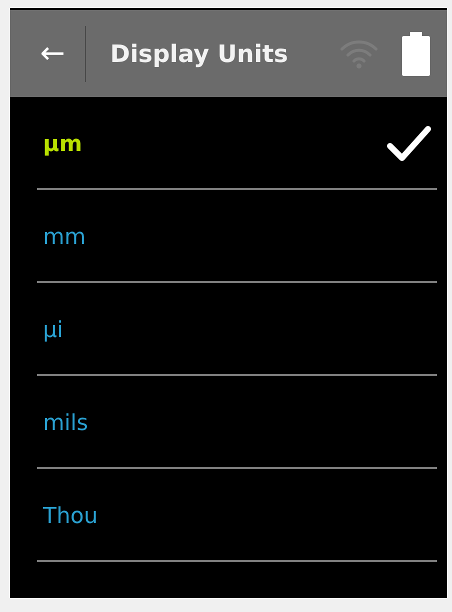  What do you see at coordinates (416, 54) in the screenshot?
I see `battery-icon` at bounding box center [416, 54].